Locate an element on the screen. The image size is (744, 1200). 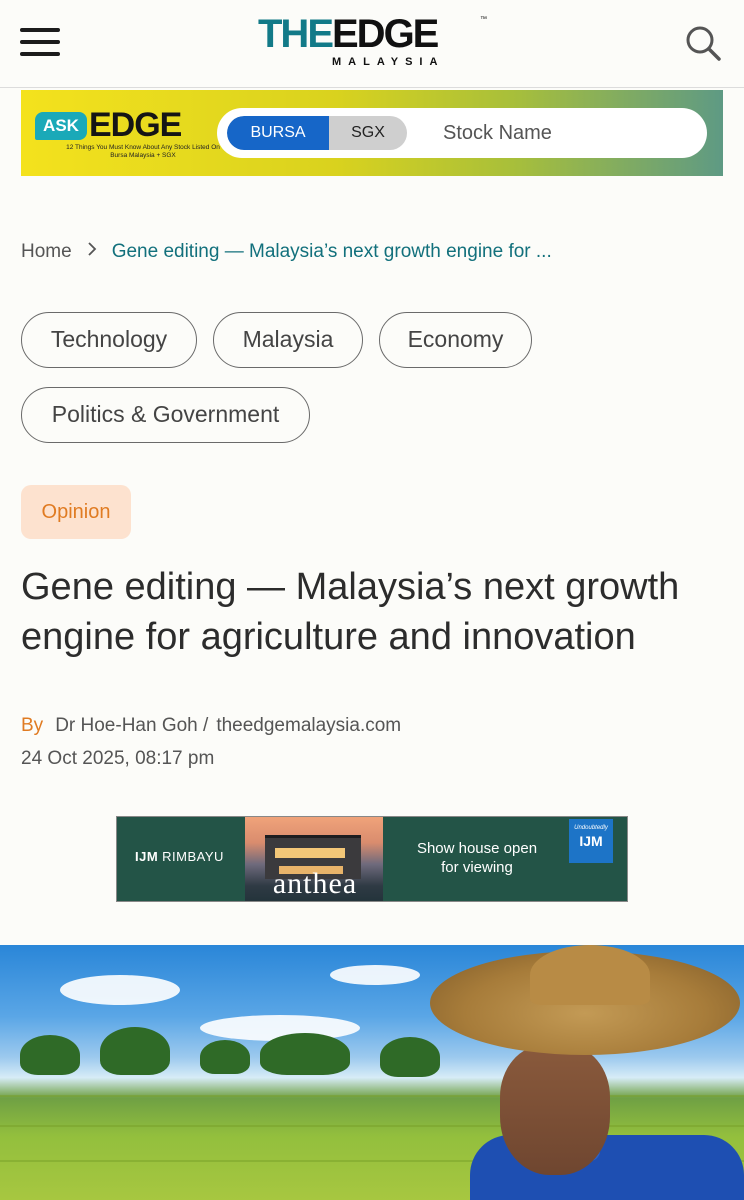
ad-house-photo: anthea is located at coordinates (314, 859).